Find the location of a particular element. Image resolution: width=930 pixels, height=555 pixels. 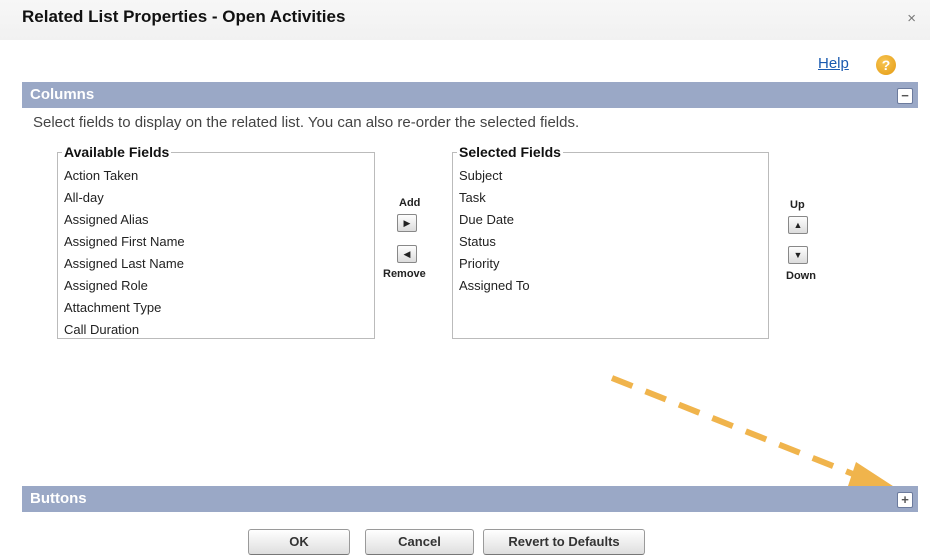

revert-to-defaults-button: Revert to Defaults is located at coordinates (564, 542).